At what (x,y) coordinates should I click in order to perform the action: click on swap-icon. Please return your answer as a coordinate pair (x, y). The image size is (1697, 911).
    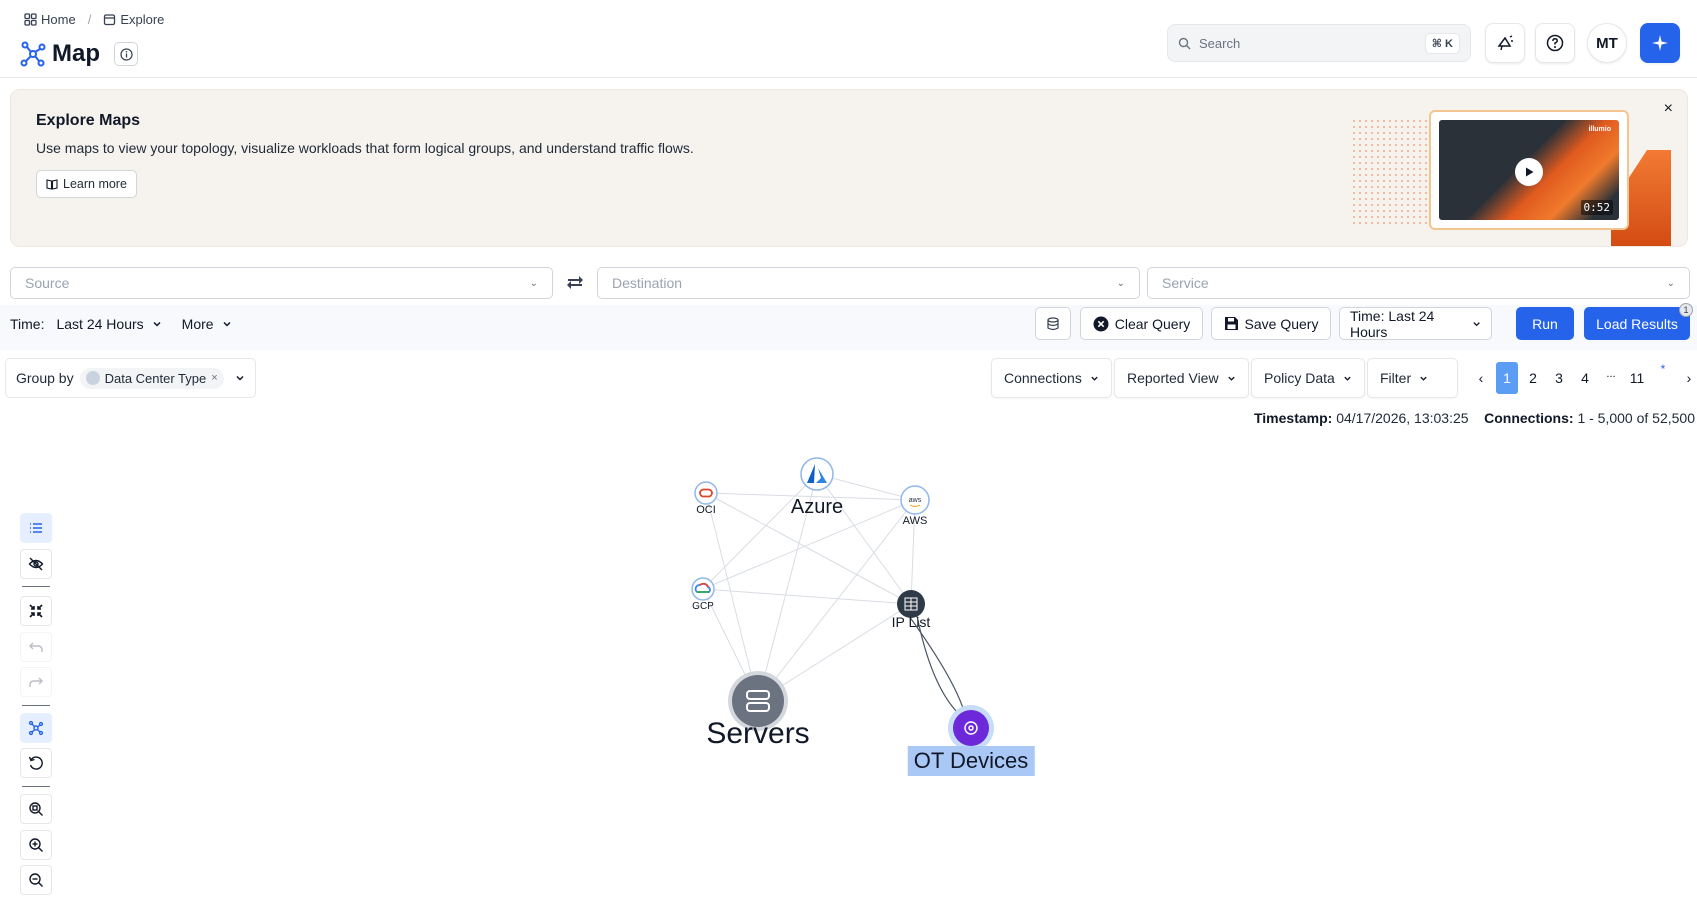
    Looking at the image, I should click on (575, 284).